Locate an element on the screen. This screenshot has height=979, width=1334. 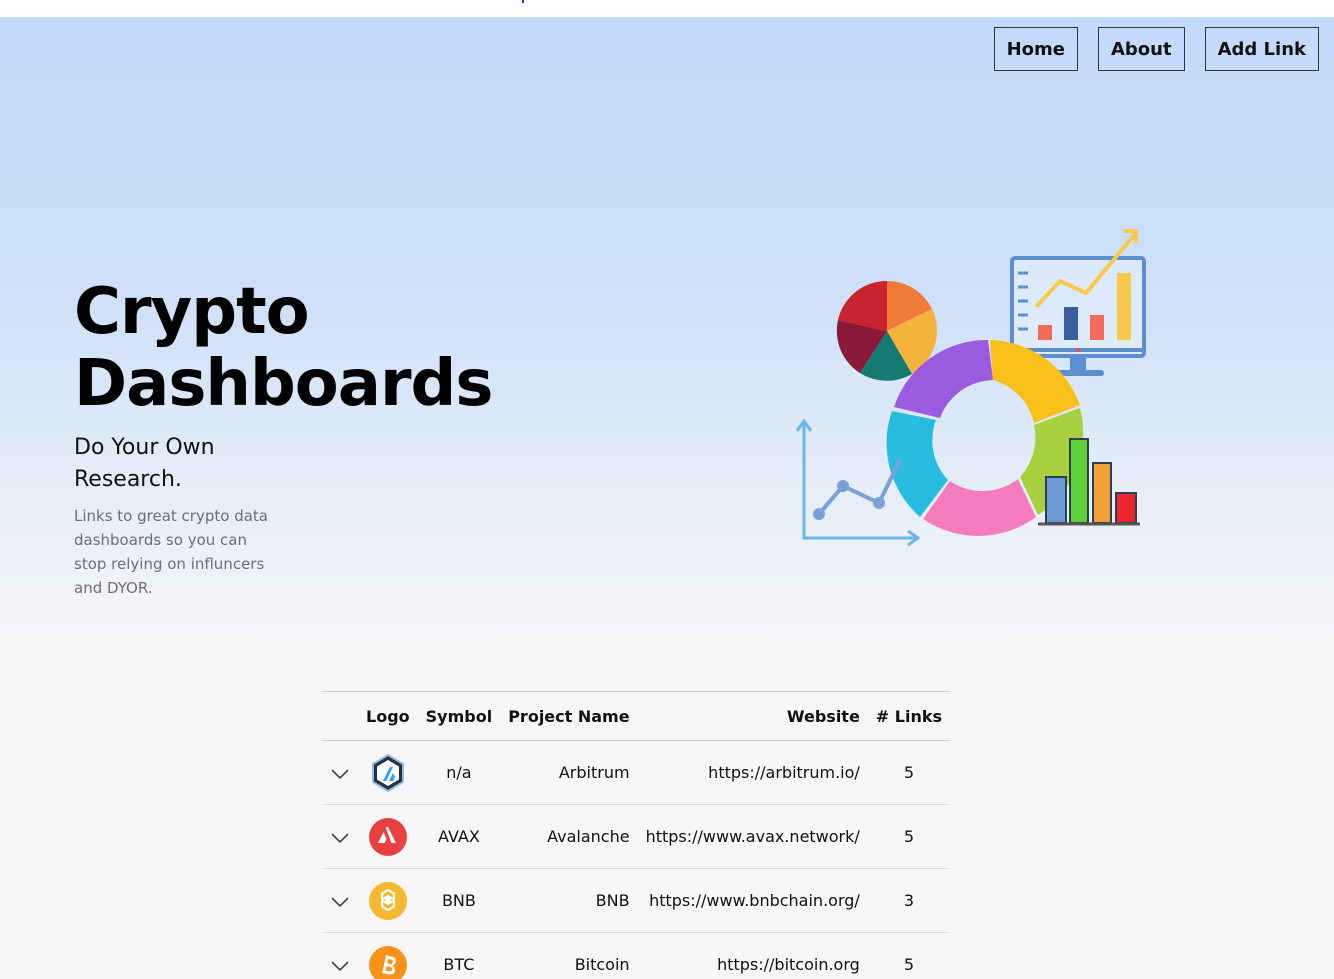
top-strip-mark is located at coordinates (523, 1).